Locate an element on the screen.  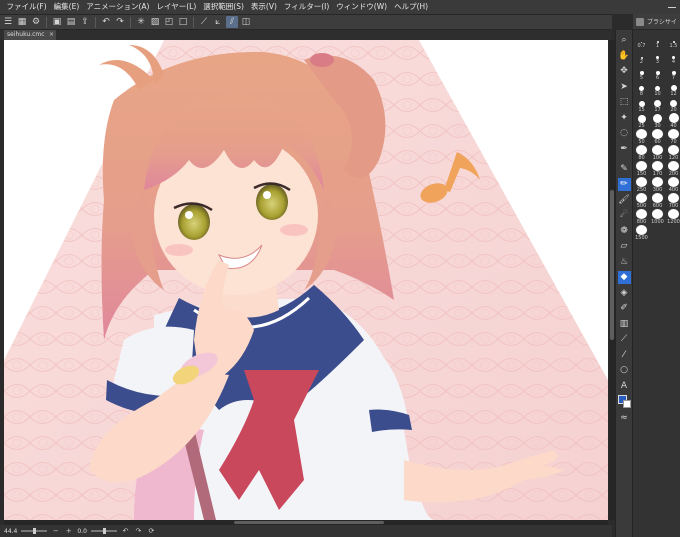
object-icon: ➤ is located at coordinates (624, 87).